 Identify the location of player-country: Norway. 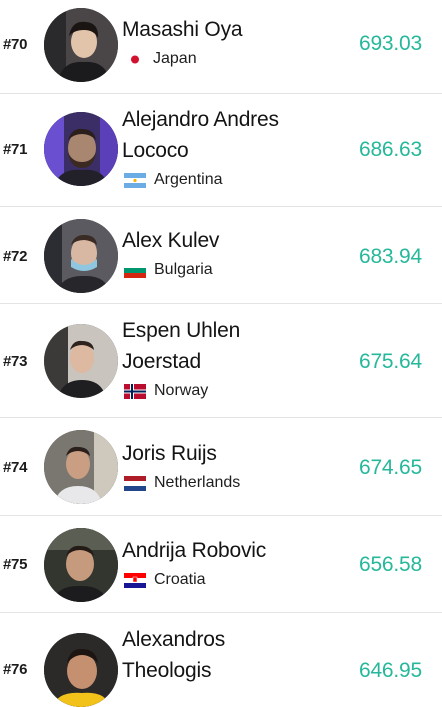
(232, 391).